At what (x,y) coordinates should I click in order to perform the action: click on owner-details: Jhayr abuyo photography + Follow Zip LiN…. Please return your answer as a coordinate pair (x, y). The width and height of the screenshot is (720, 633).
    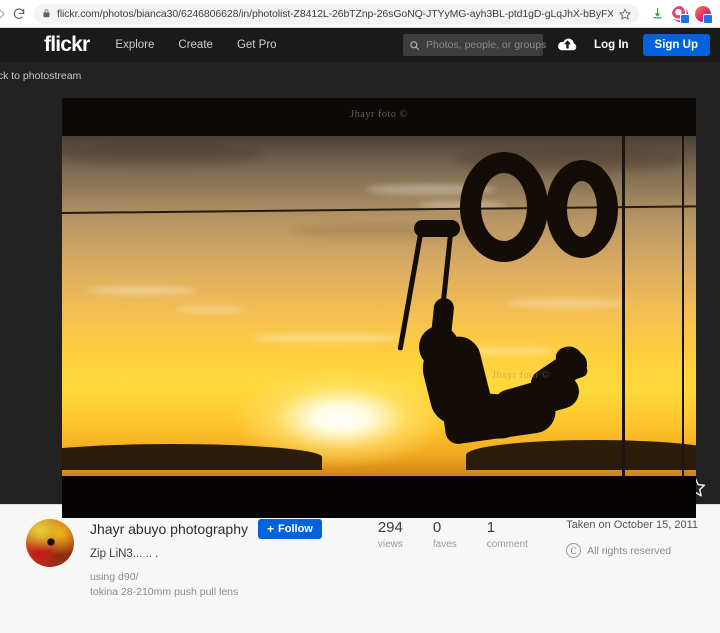
    Looking at the image, I should click on (206, 576).